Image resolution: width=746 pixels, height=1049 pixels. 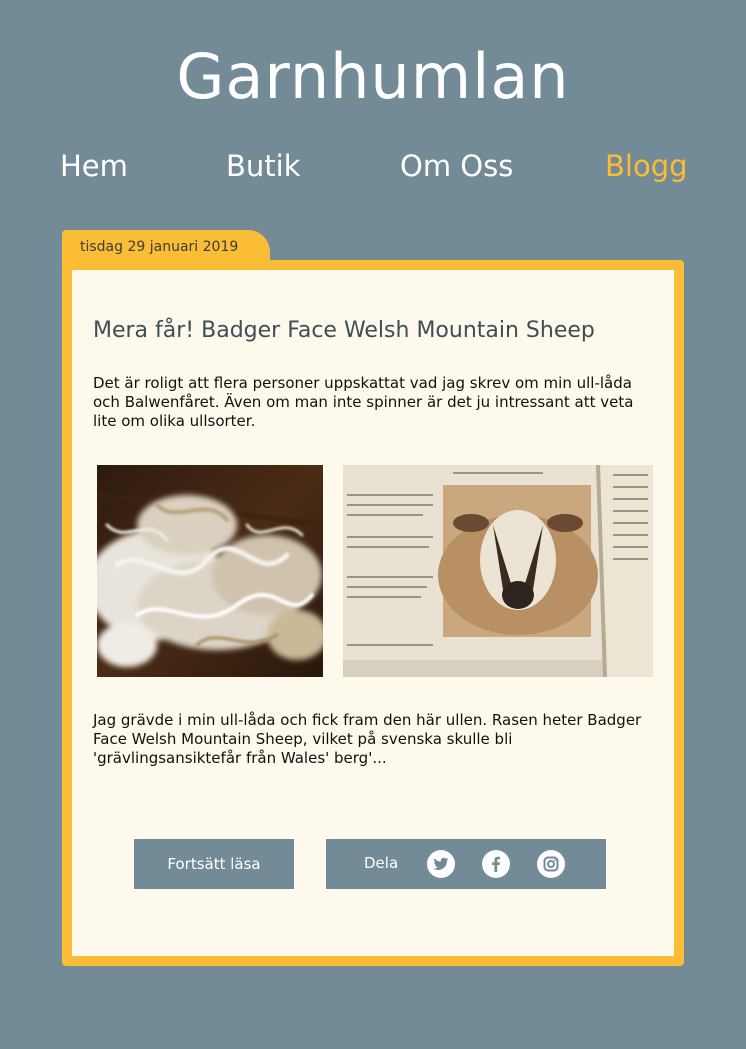 I want to click on share-box: Dela, so click(x=466, y=864).